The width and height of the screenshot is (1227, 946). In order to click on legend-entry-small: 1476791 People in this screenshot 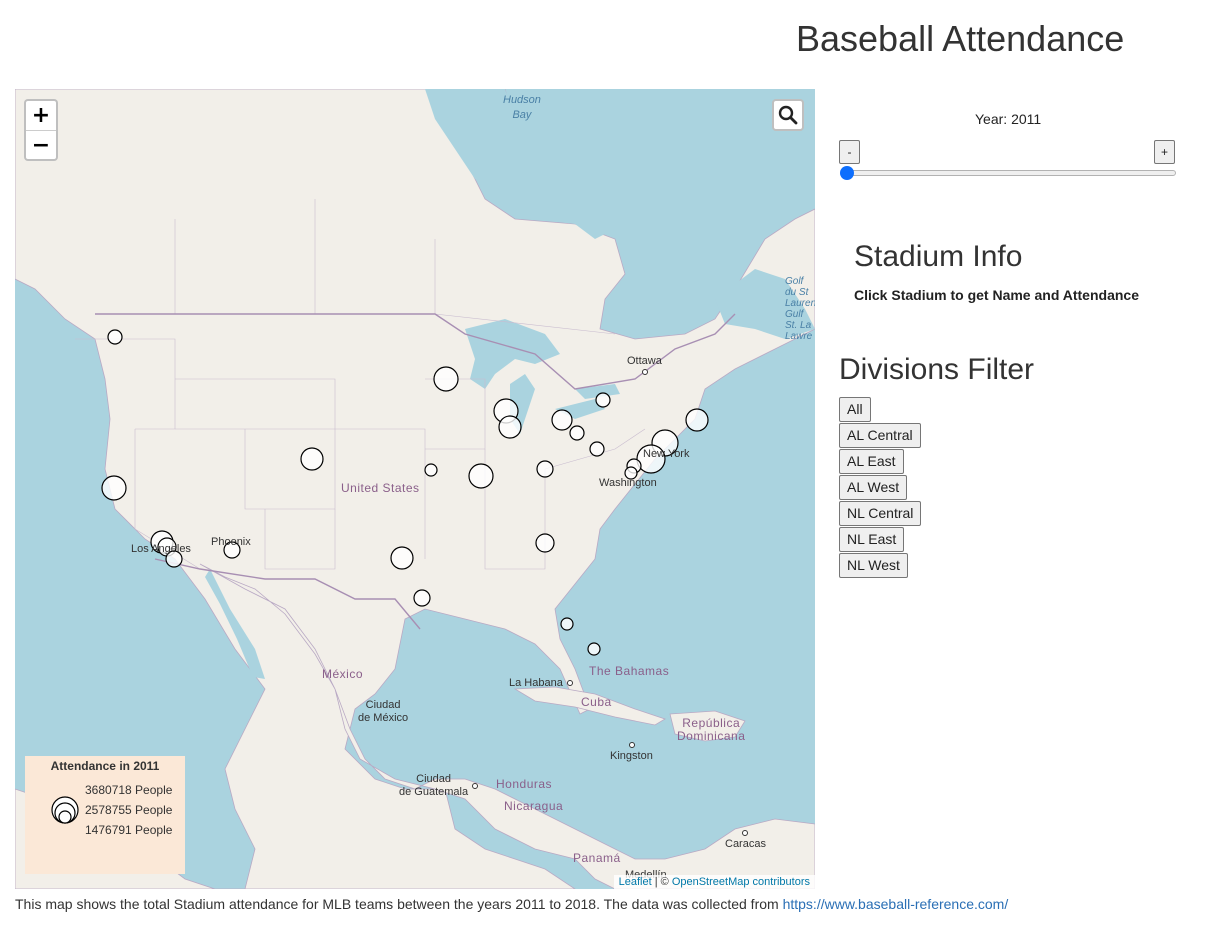, I will do `click(129, 830)`.